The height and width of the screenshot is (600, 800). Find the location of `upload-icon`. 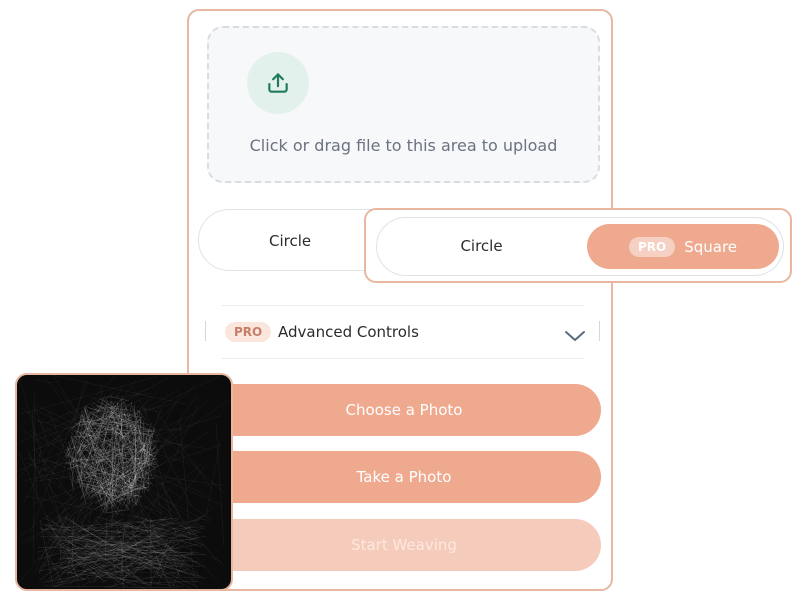

upload-icon is located at coordinates (278, 83).